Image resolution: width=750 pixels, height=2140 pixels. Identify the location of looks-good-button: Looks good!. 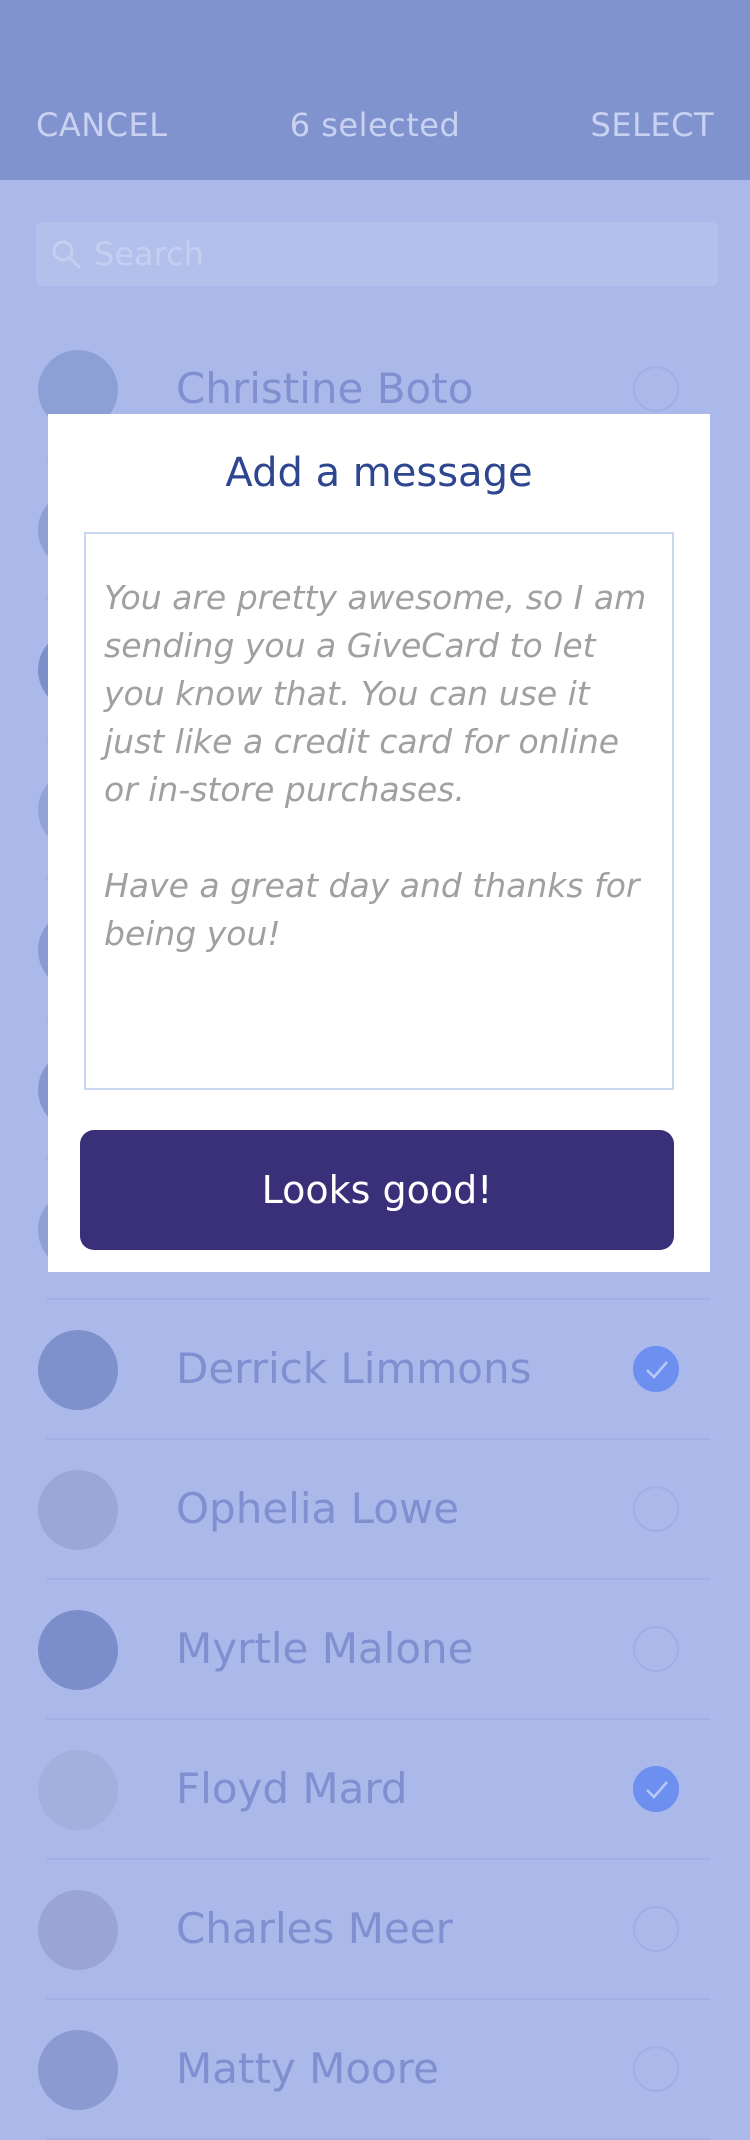
(377, 1190).